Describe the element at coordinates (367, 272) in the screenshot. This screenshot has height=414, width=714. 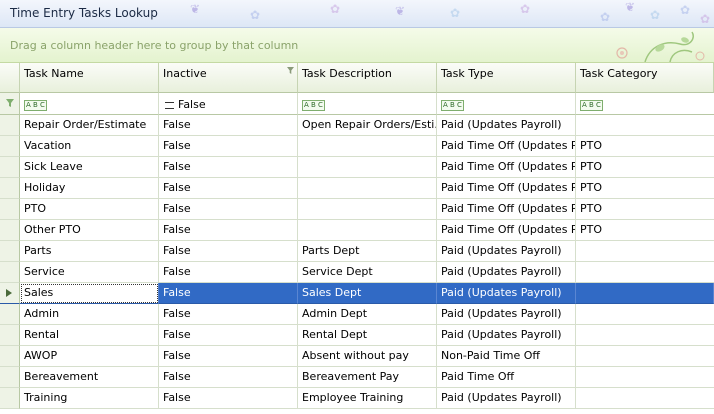
I see `table-cell: Service Dept` at that location.